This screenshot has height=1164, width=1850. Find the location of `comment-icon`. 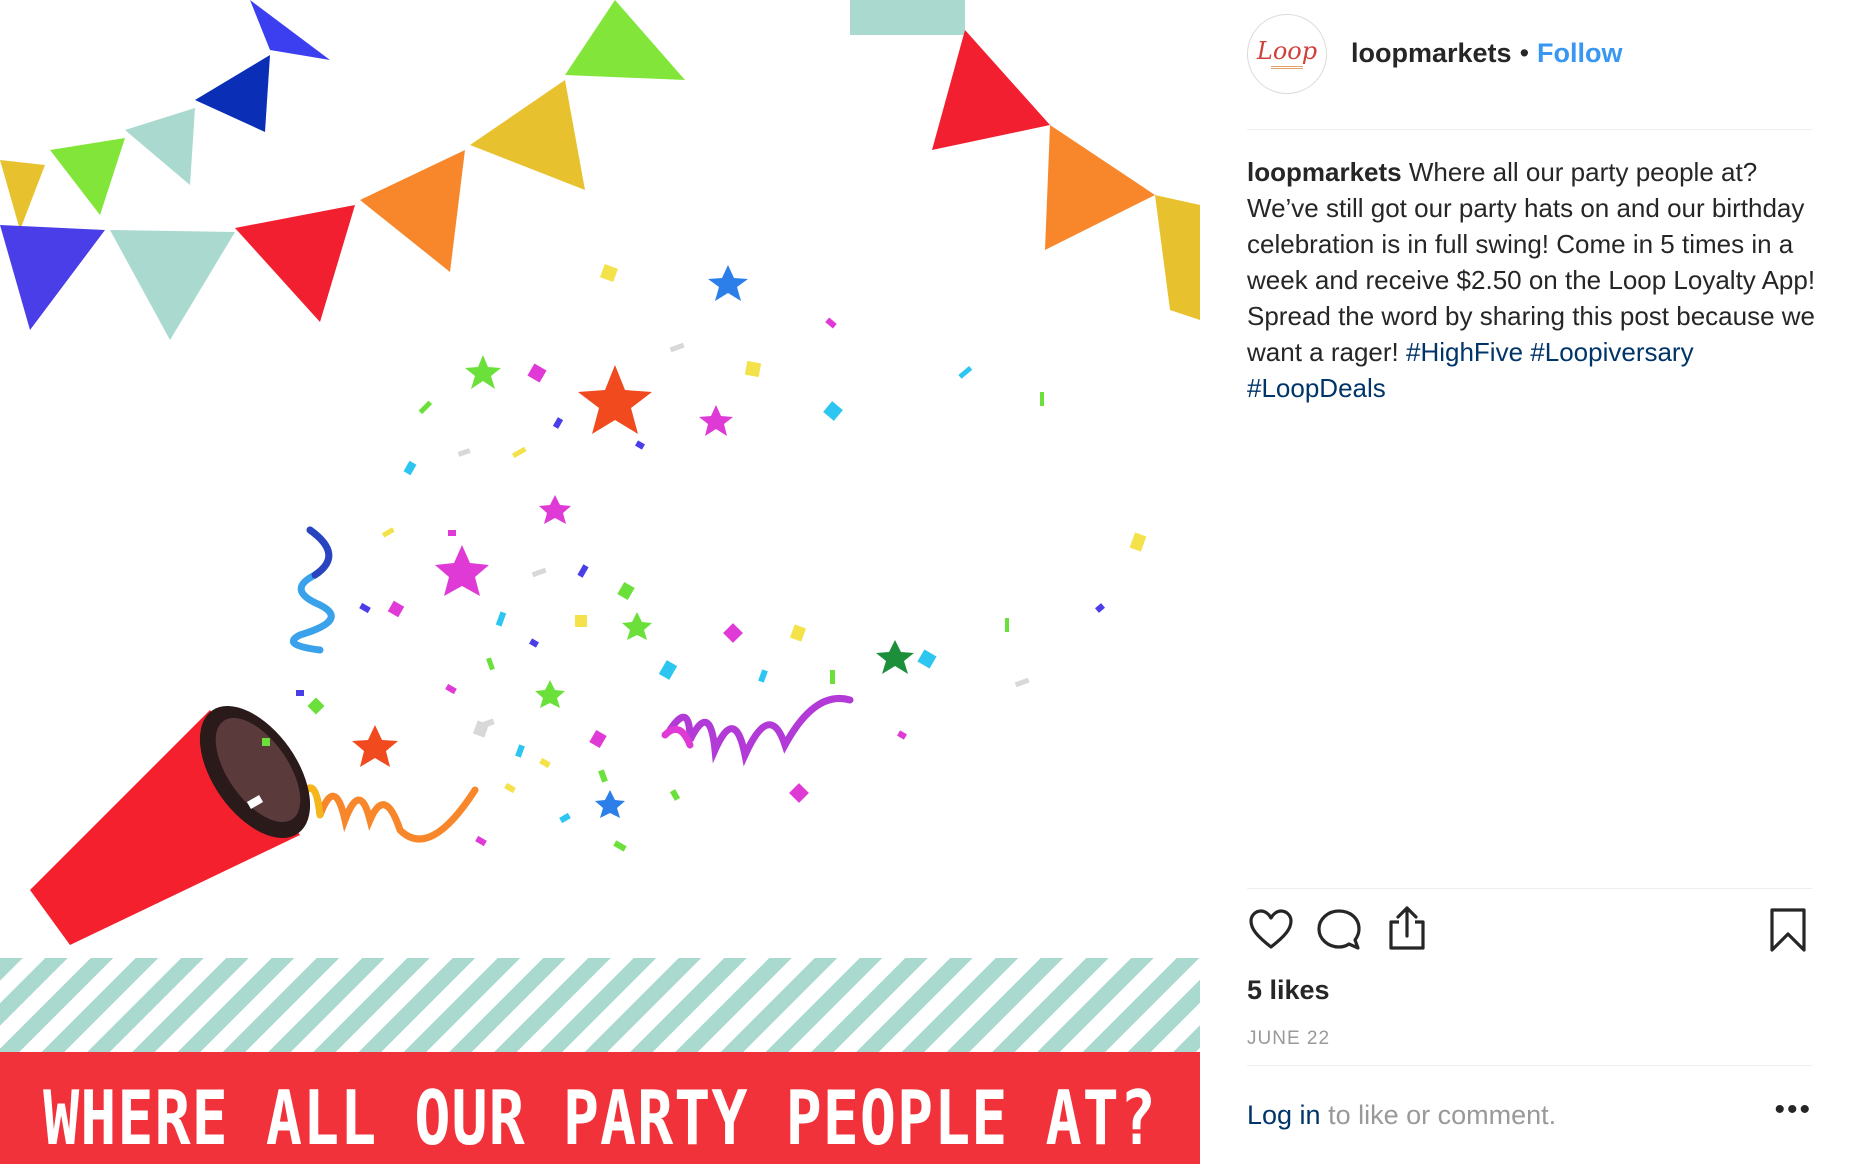

comment-icon is located at coordinates (1339, 930).